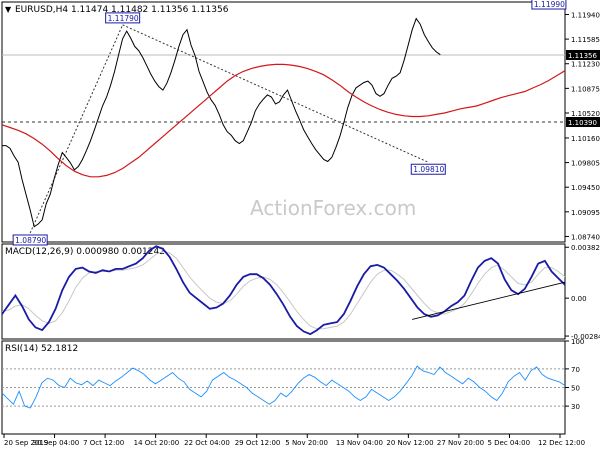  What do you see at coordinates (577, 342) in the screenshot?
I see `rsi-y-tick-label: 100` at bounding box center [577, 342].